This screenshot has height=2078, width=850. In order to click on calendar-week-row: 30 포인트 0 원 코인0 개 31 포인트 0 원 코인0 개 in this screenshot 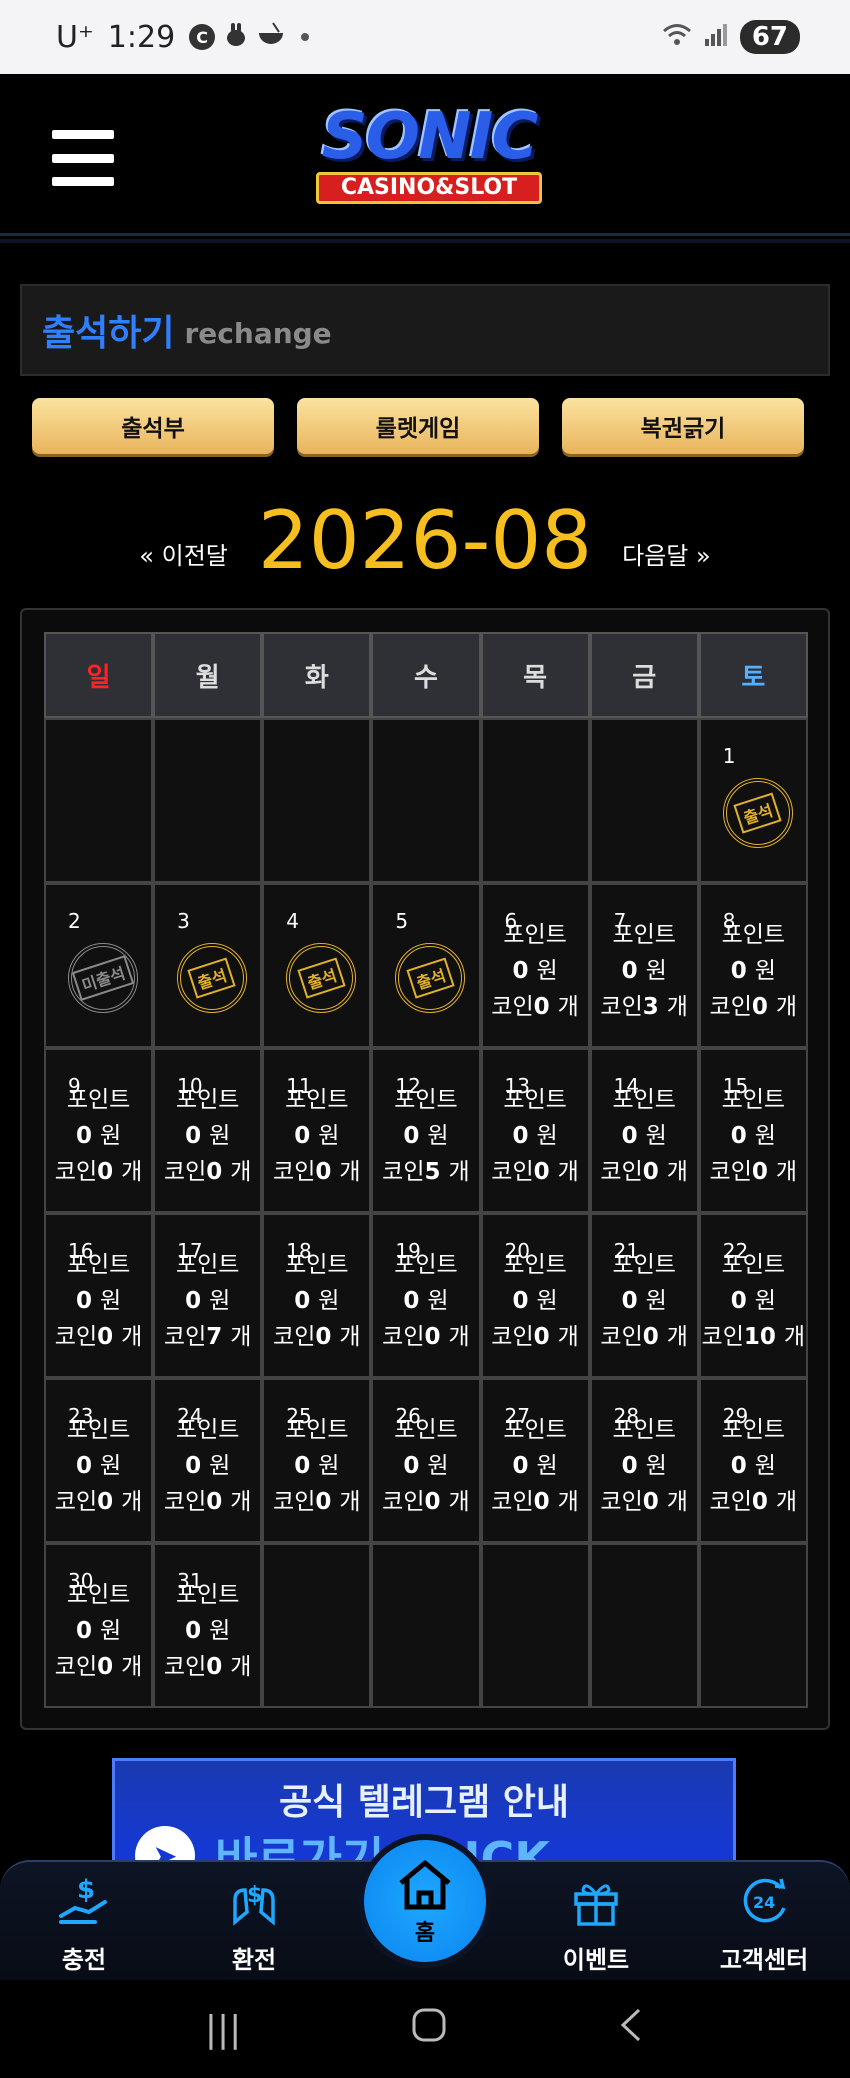, I will do `click(426, 1625)`.